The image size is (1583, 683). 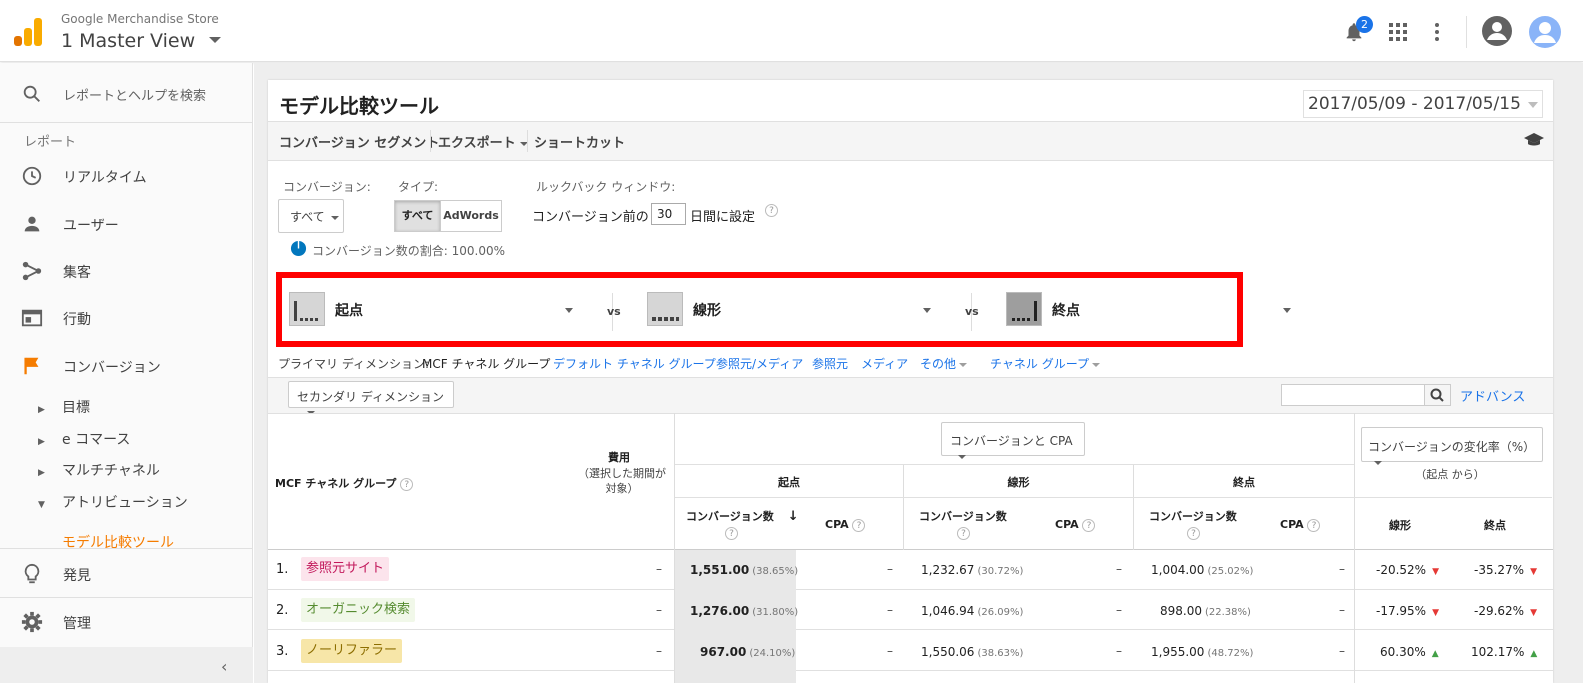 I want to click on collapse-chevron-icon: ‹, so click(x=224, y=666).